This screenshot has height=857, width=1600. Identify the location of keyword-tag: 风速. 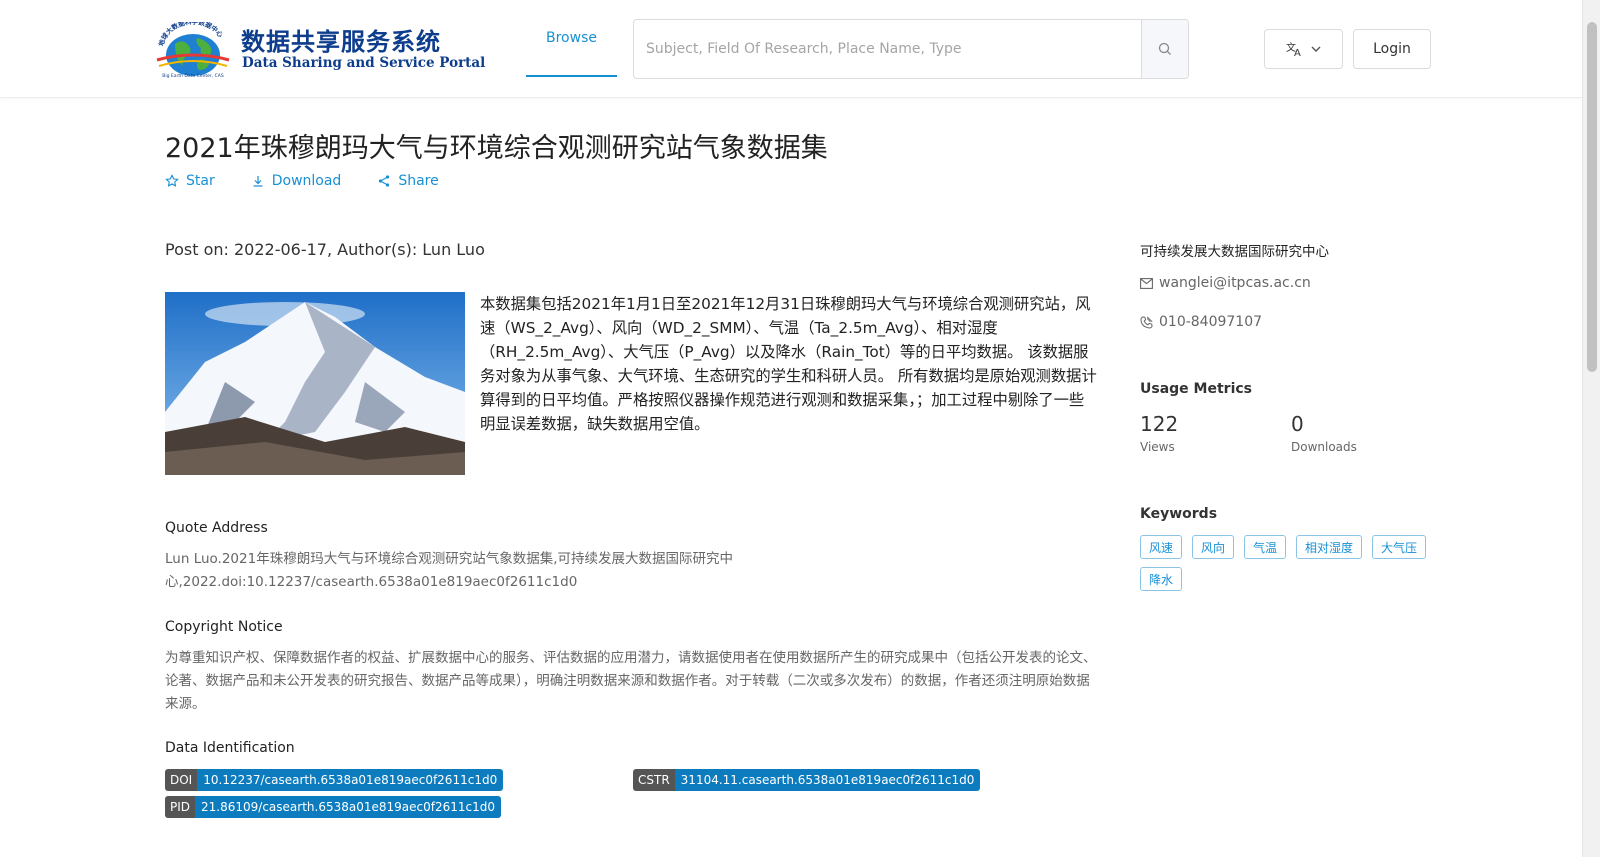
(1161, 547).